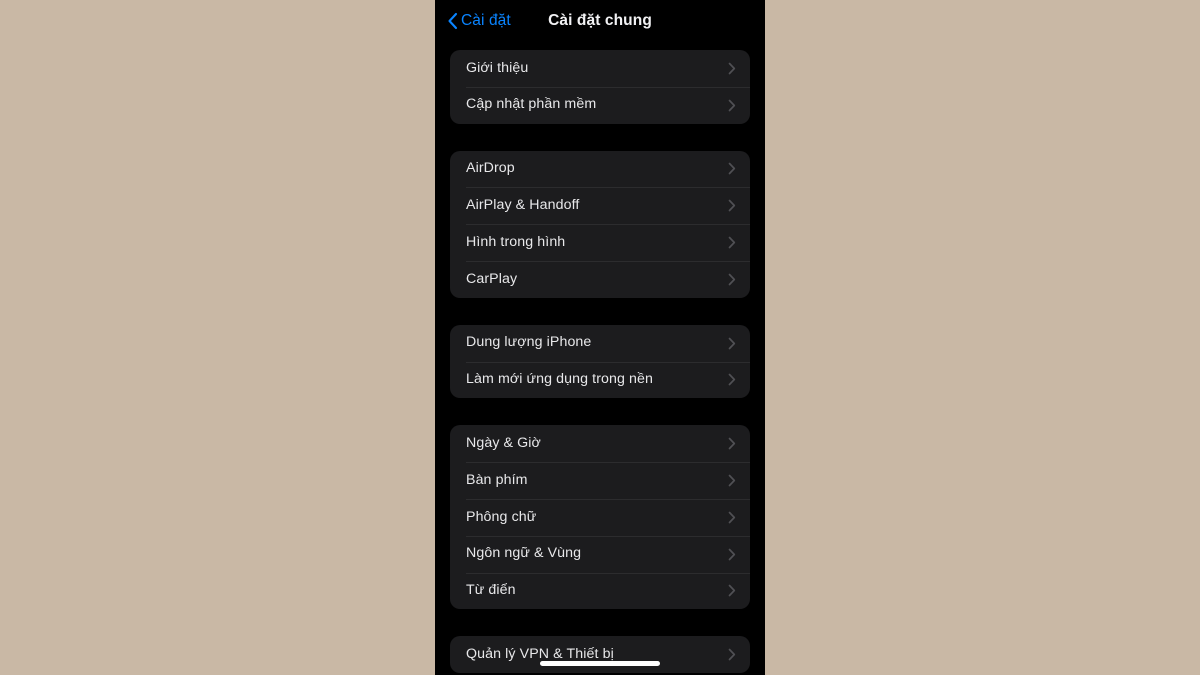  I want to click on settings-row-label: Giới thiệu, so click(497, 68).